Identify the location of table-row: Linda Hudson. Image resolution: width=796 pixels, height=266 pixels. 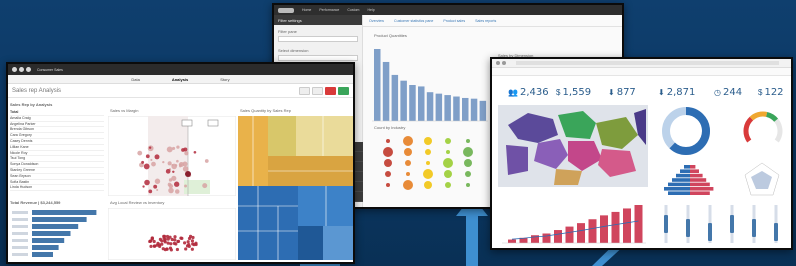
(57, 188).